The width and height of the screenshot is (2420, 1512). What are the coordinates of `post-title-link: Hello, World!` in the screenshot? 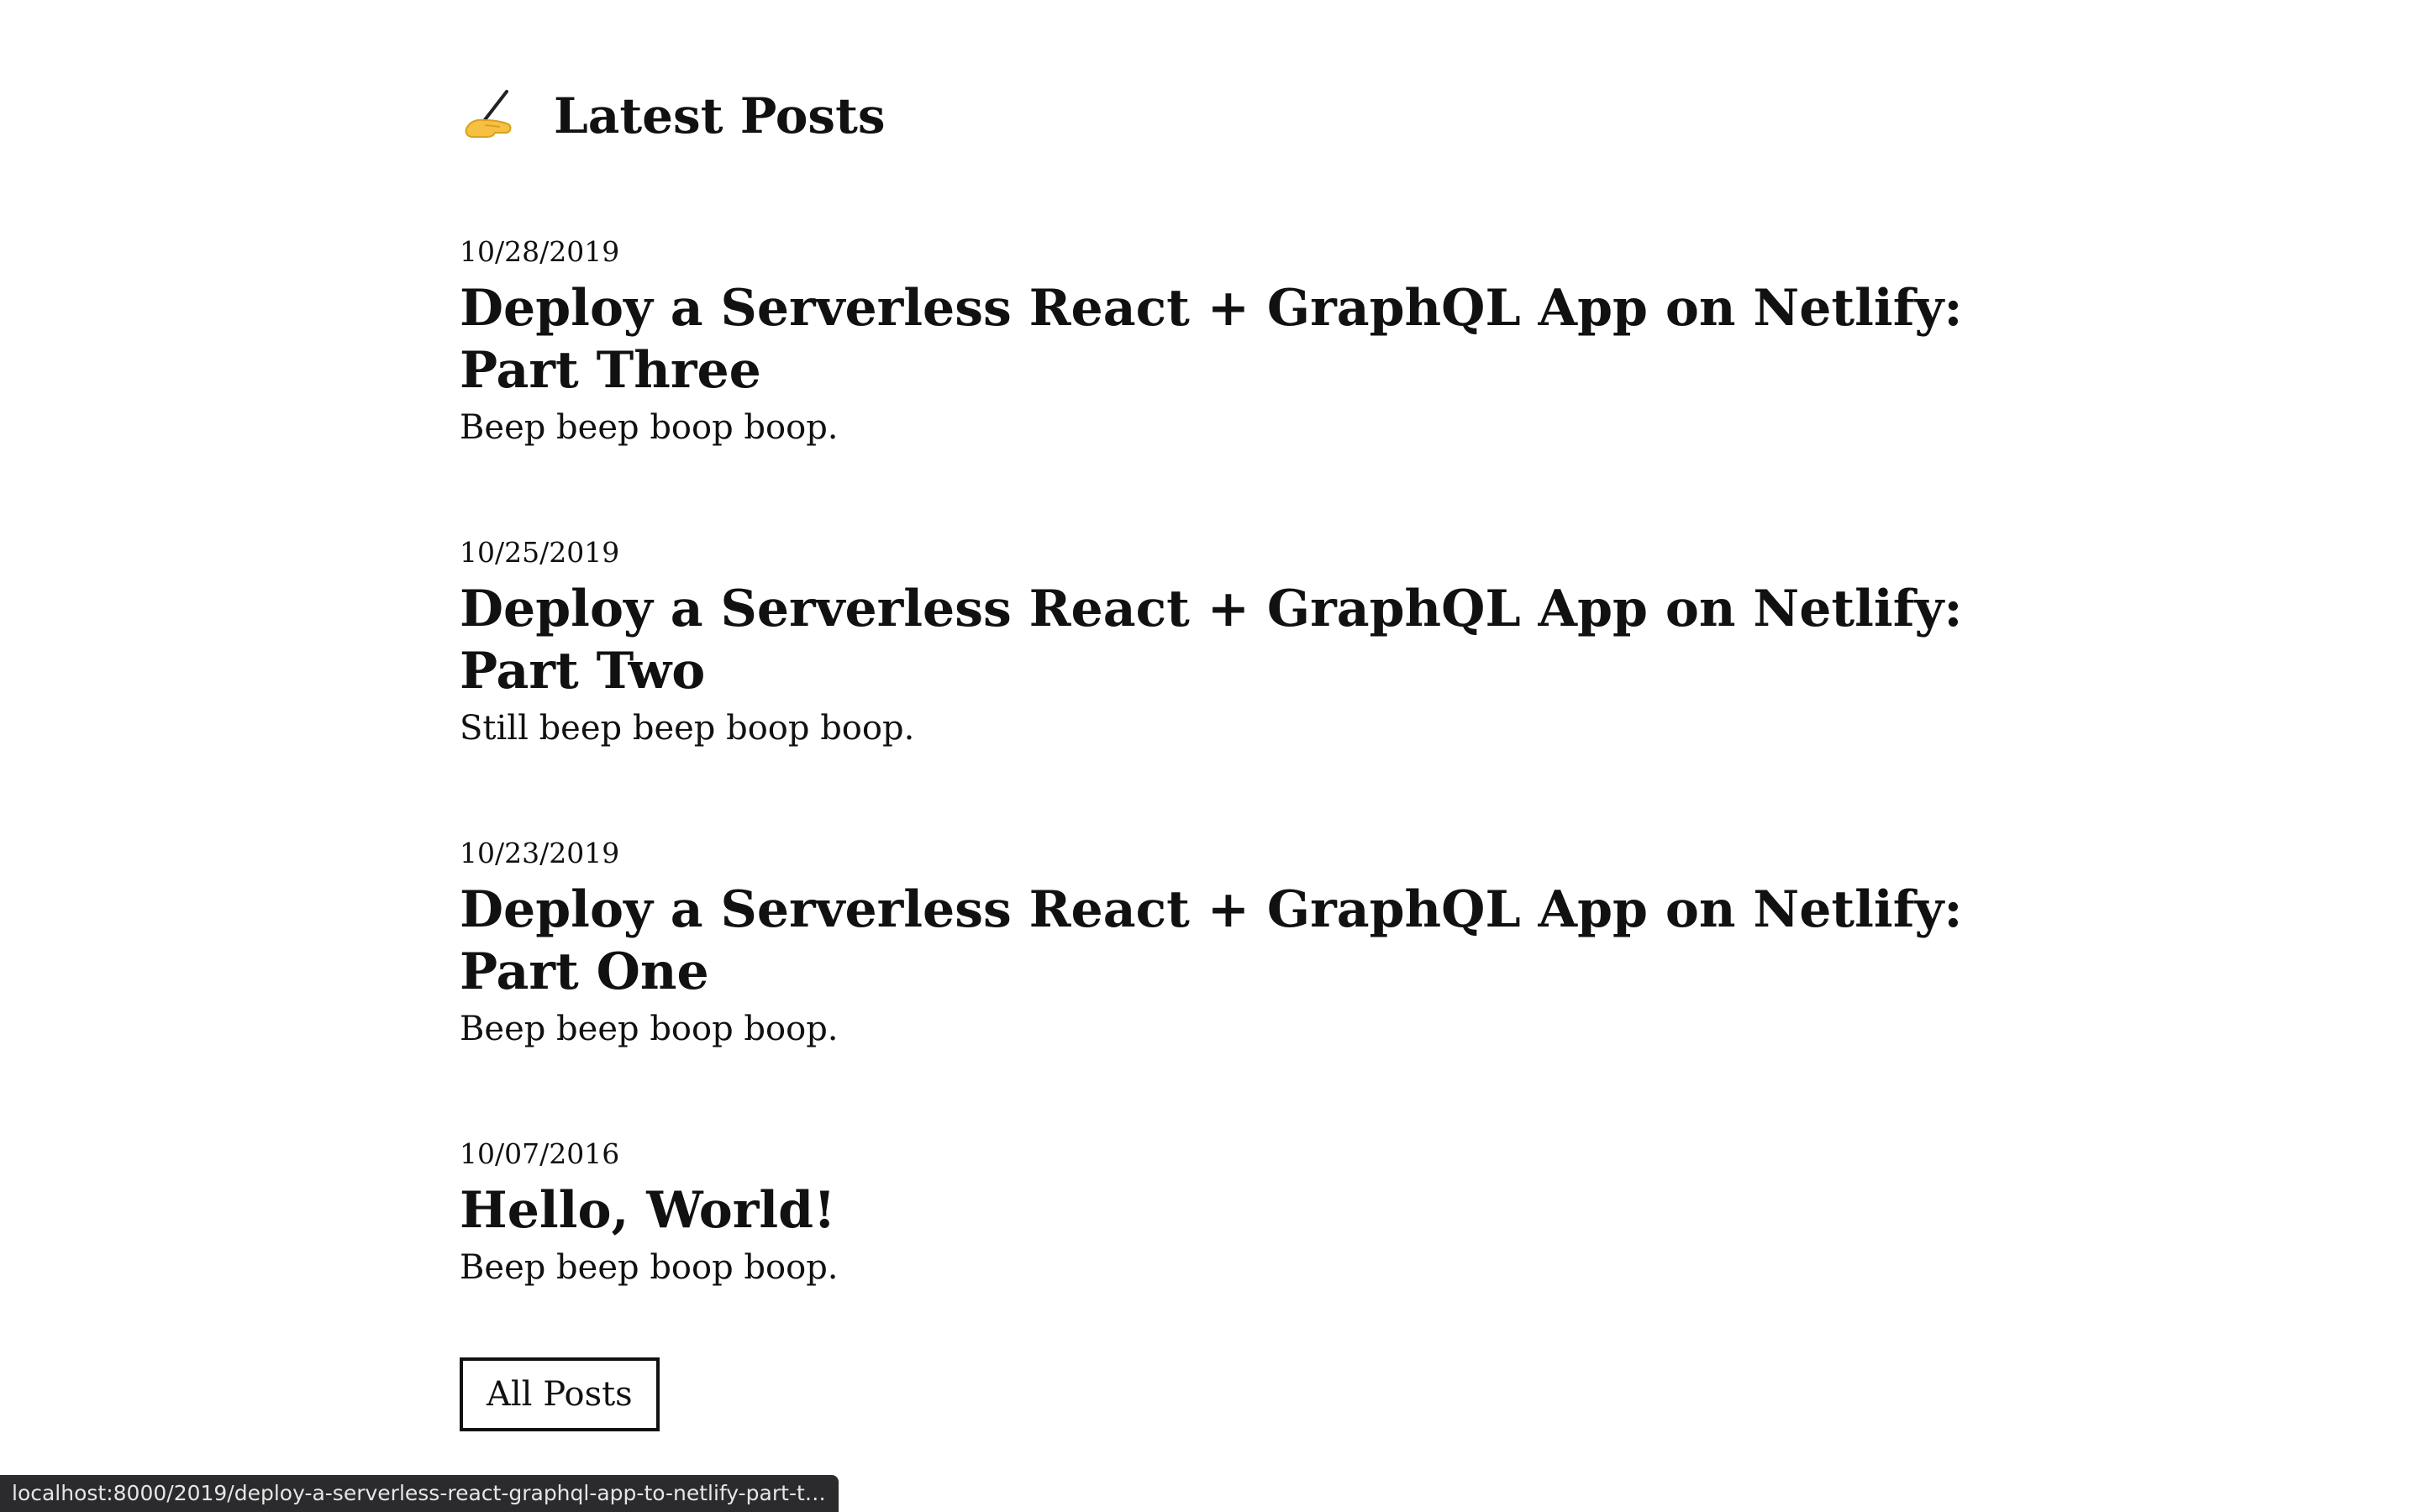 It's located at (1241, 1210).